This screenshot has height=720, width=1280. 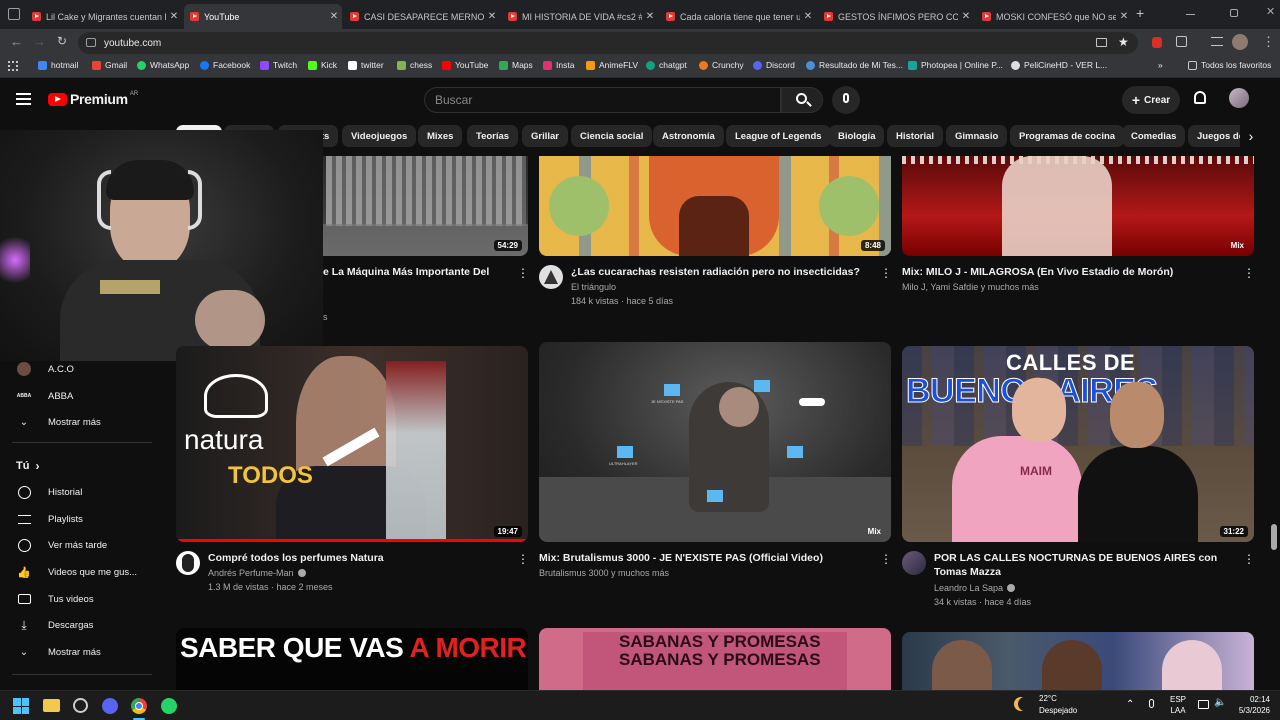 I want to click on chip-comedias: Comedias, so click(x=1154, y=136).